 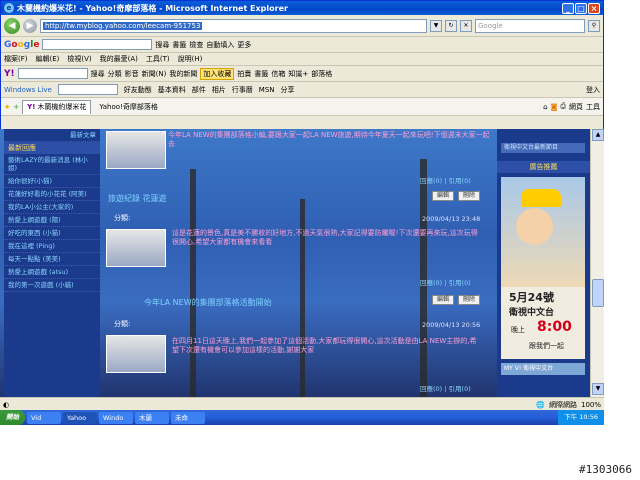 I want to click on post-title: 今年LA NEW的集團部落格活動開始, so click(x=208, y=302).